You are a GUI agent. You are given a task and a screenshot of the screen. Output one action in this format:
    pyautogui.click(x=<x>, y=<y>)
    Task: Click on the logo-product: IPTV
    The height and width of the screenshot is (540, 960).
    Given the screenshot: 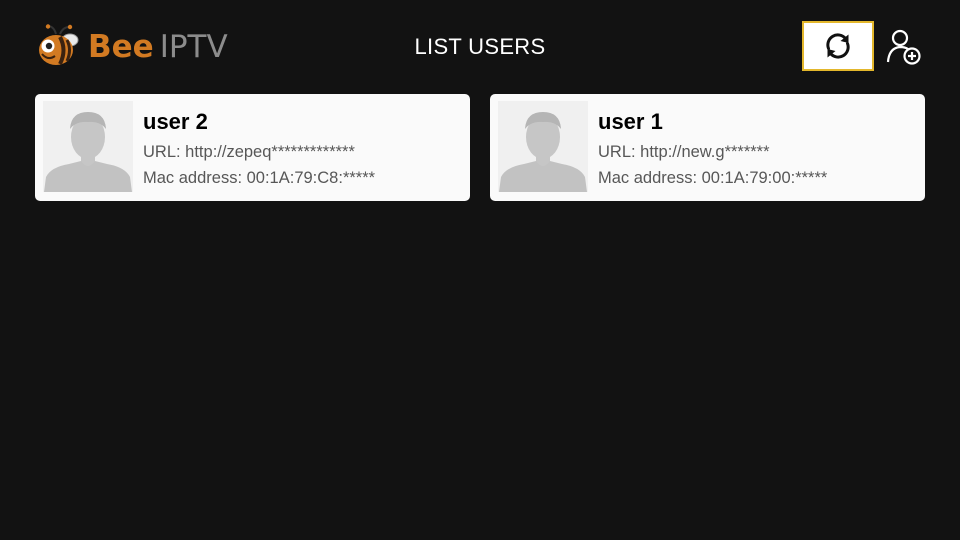 What is the action you would take?
    pyautogui.click(x=193, y=47)
    